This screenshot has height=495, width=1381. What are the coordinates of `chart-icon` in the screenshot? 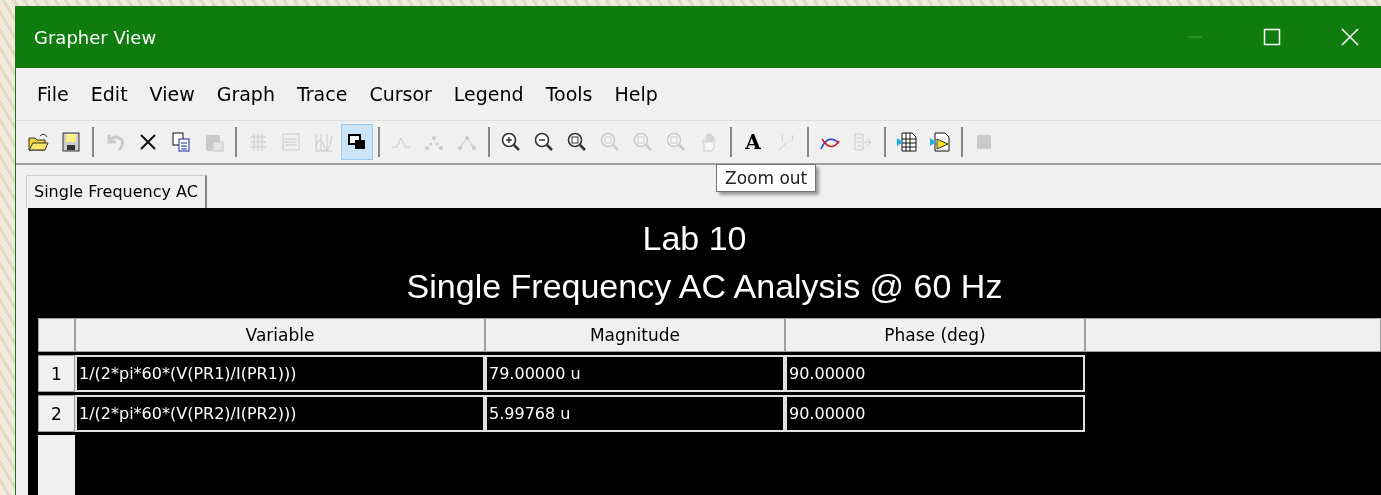 It's located at (324, 142).